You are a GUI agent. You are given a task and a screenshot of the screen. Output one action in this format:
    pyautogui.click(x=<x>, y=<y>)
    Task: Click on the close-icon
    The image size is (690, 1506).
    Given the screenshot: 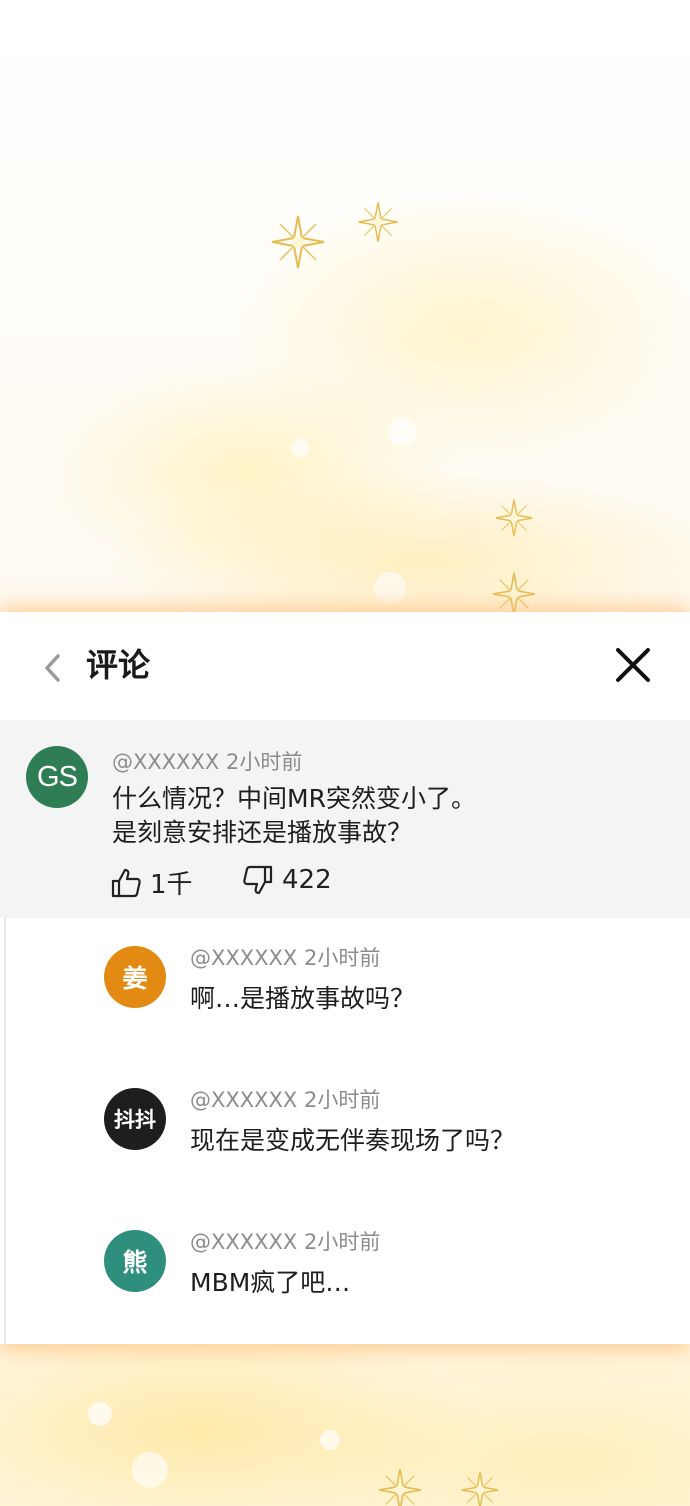 What is the action you would take?
    pyautogui.click(x=633, y=665)
    